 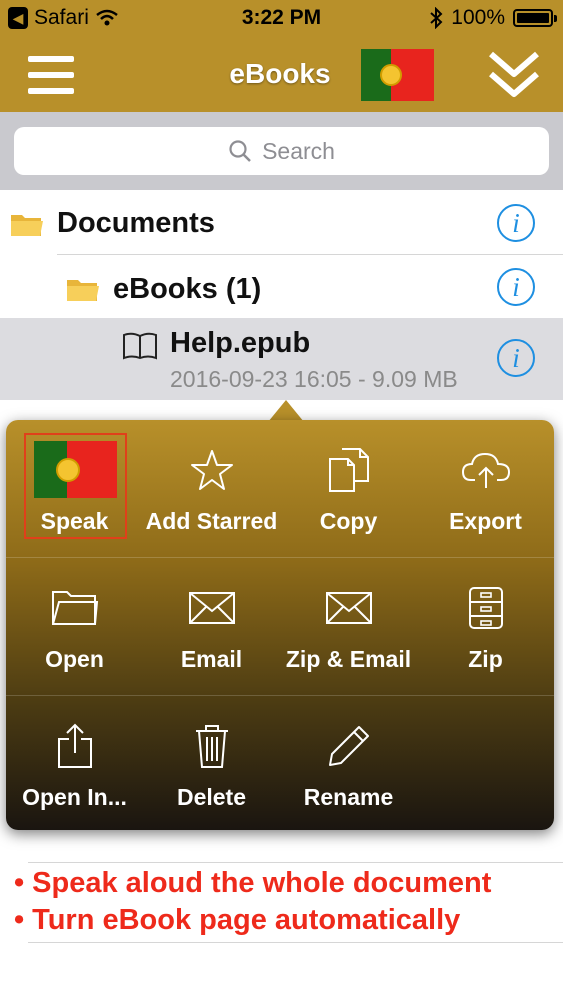 I want to click on tree-row-file: Help.epub 2016-09-23 16:05 - 9.09 MB i, so click(x=281, y=359).